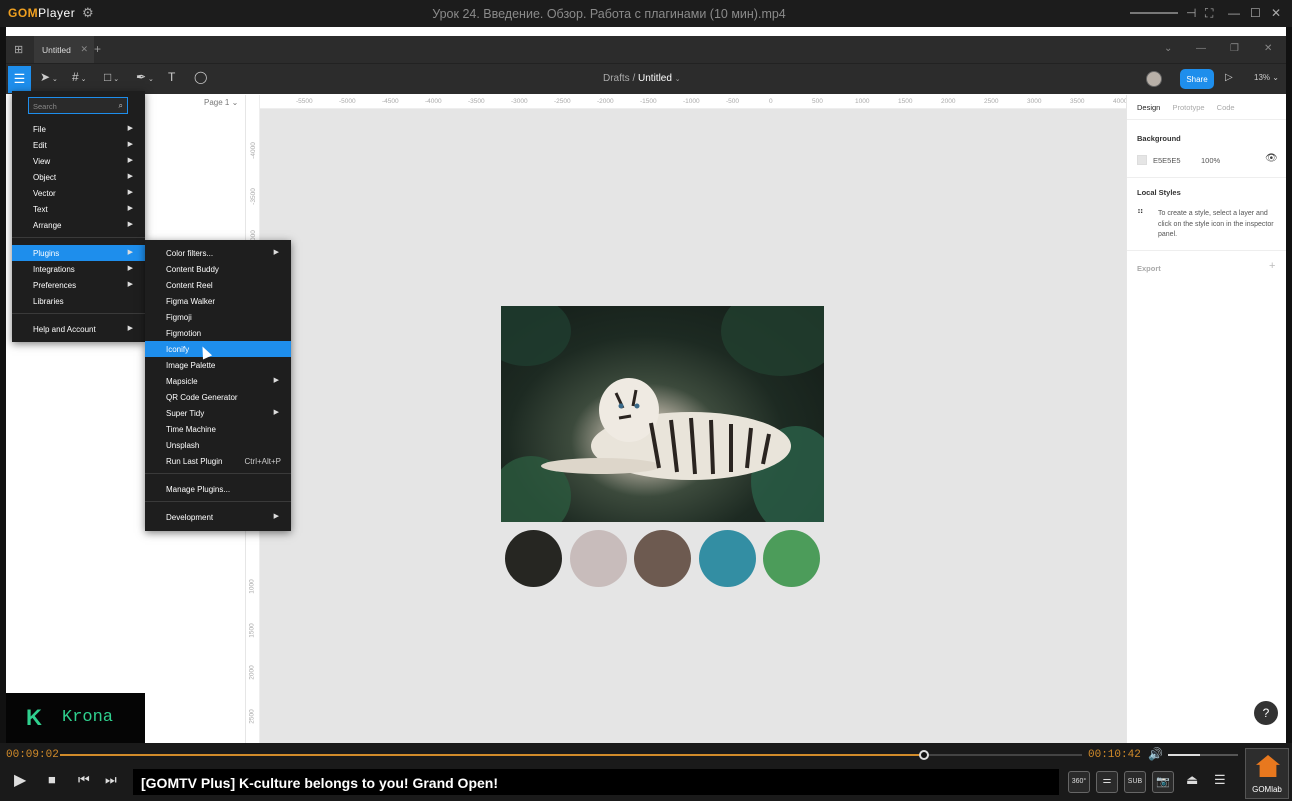  I want to click on plugin-menu-item: Mapsicle ▶, so click(218, 381).